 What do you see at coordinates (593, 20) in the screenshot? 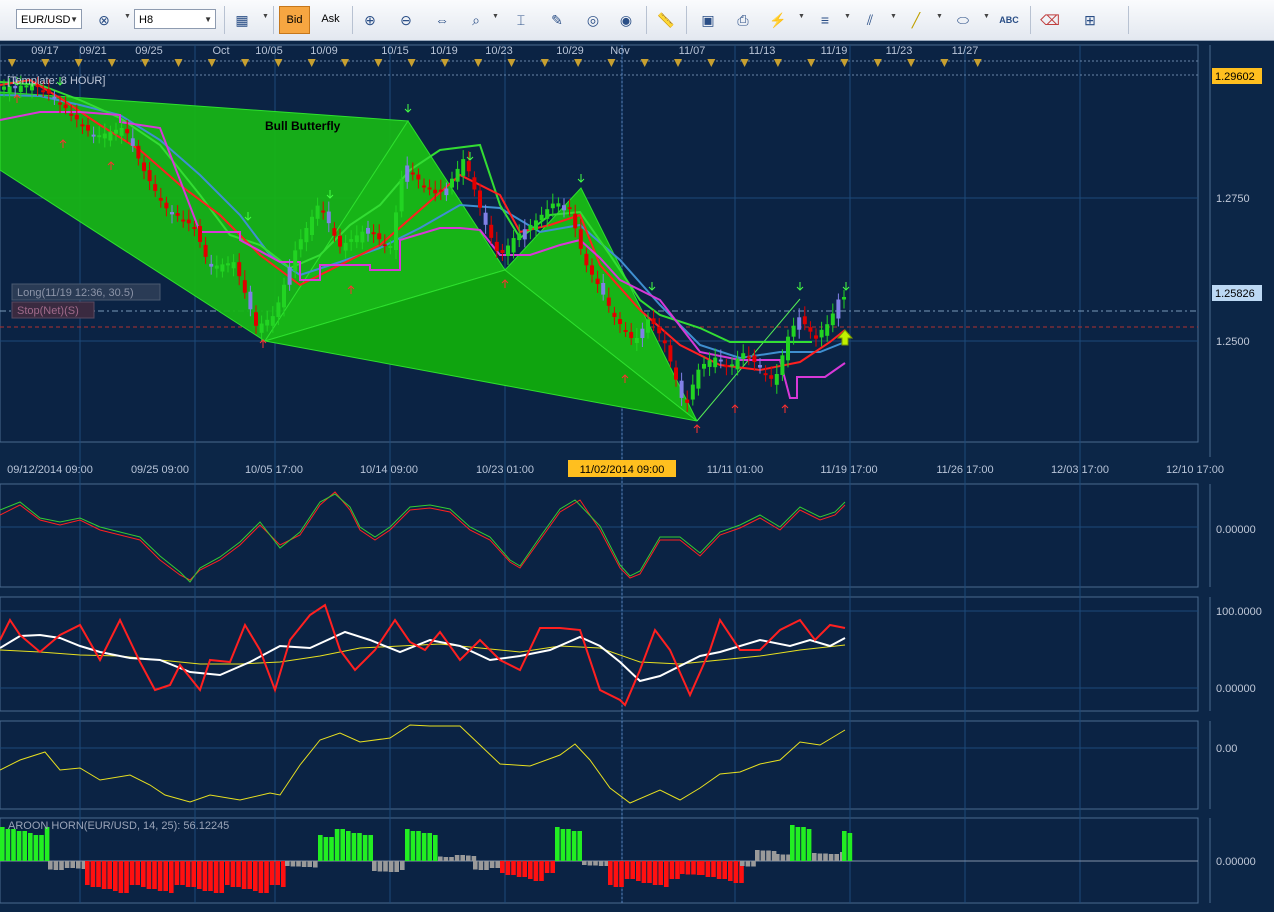
I see `hide-icon: ◎` at bounding box center [593, 20].